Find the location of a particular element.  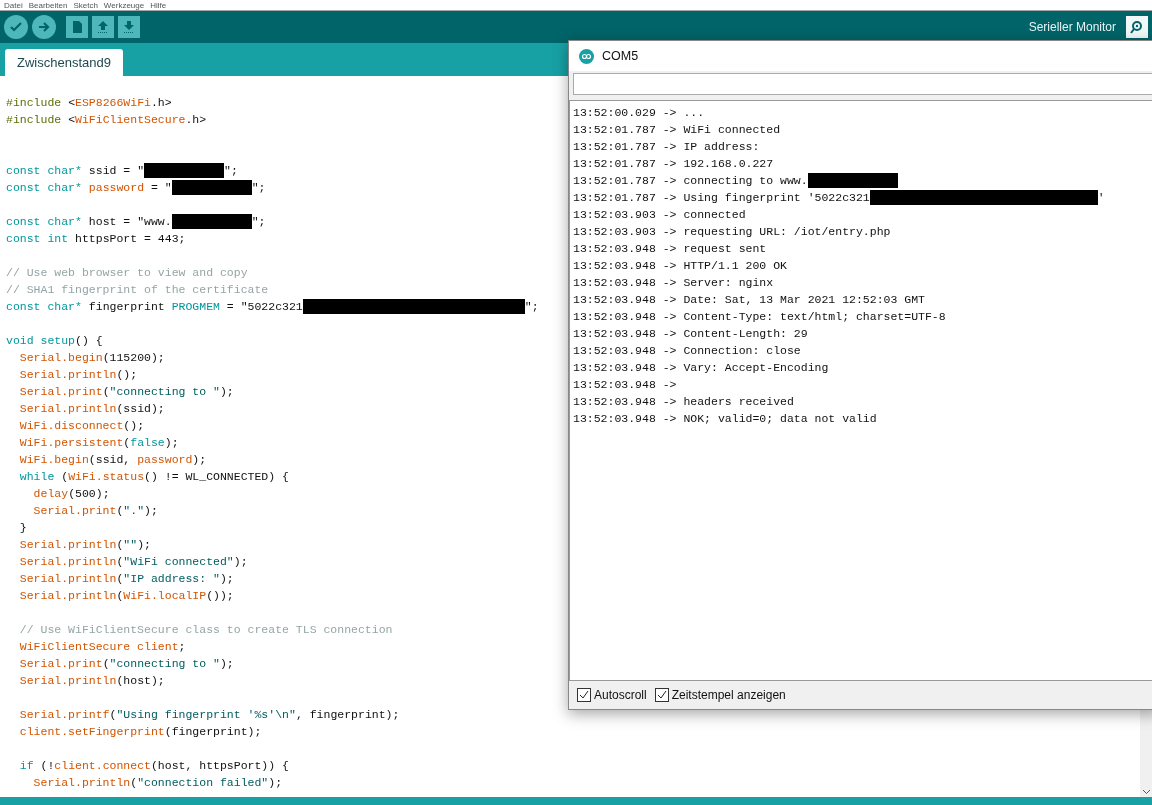

arrow-right-icon is located at coordinates (44, 27).